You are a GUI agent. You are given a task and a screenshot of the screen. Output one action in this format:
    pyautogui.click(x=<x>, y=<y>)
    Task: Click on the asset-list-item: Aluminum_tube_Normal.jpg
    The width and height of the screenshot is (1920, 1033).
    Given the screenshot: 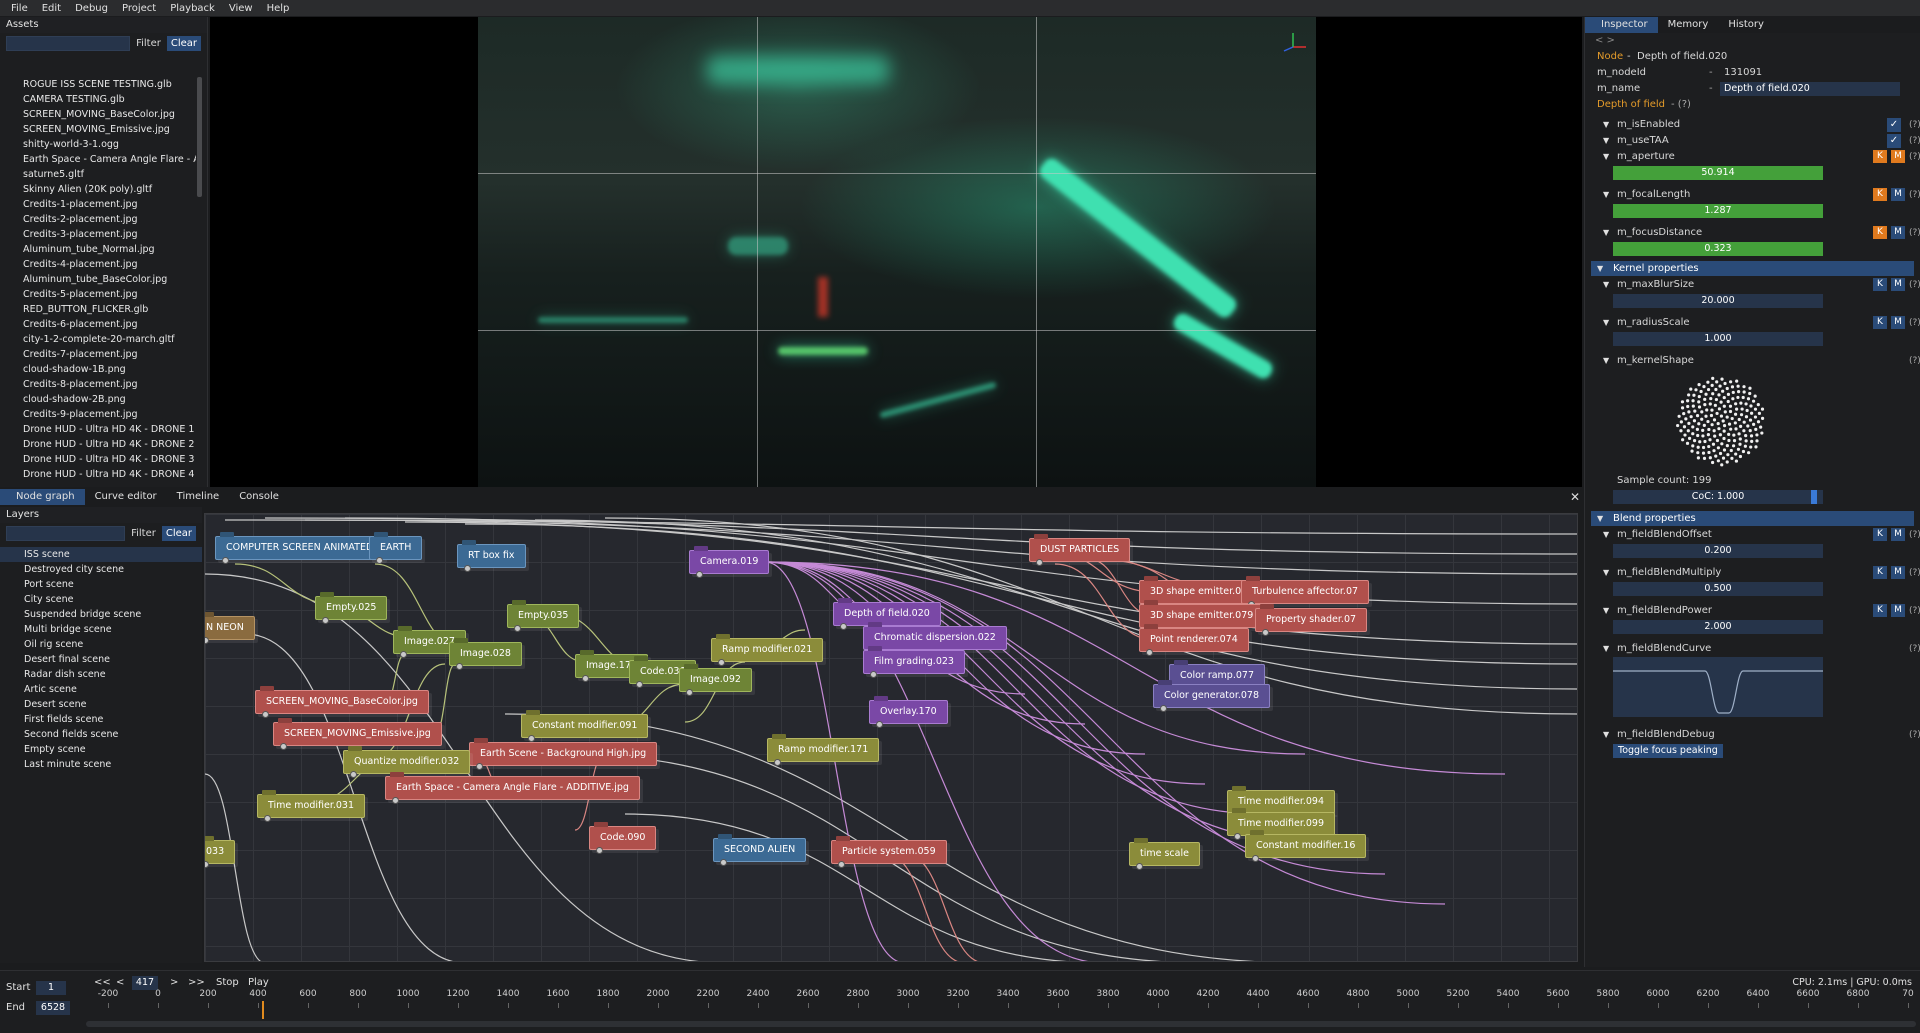 What is the action you would take?
    pyautogui.click(x=98, y=249)
    